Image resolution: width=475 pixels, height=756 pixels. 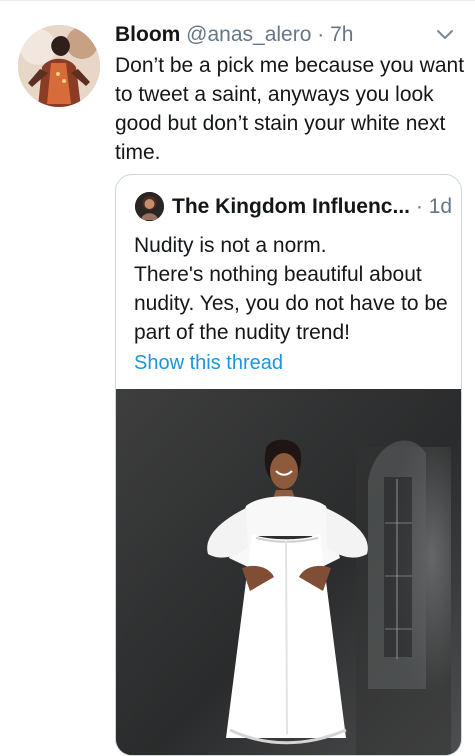 I want to click on author-avatar, so click(x=59, y=66).